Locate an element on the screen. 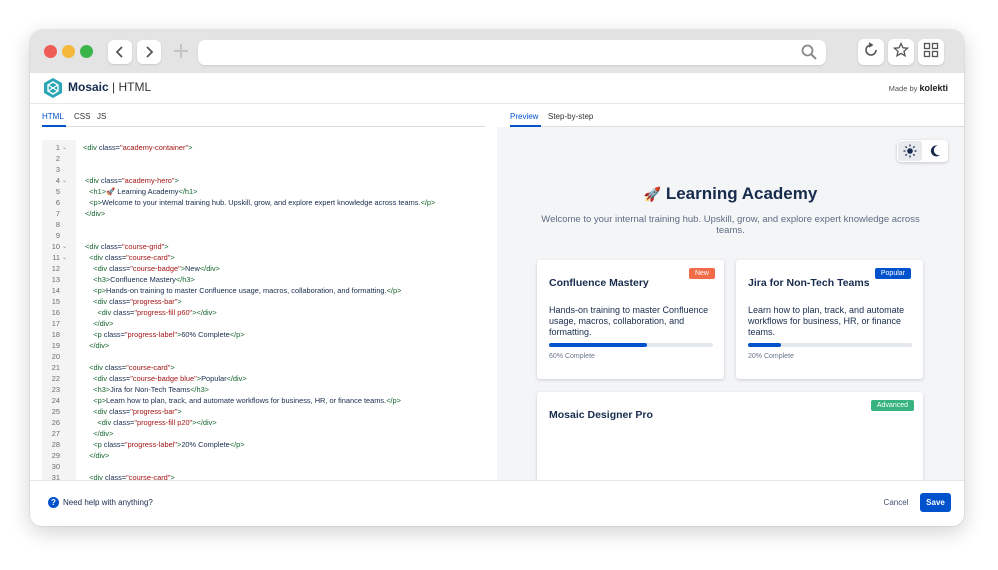 Image resolution: width=998 pixels, height=570 pixels. reload-button is located at coordinates (871, 52).